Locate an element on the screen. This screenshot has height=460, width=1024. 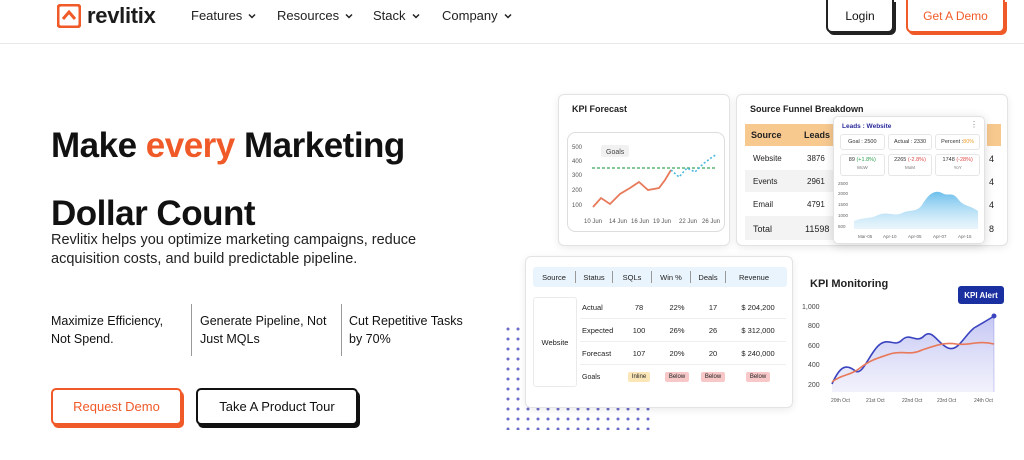
nav-stack: Stack is located at coordinates (397, 15).